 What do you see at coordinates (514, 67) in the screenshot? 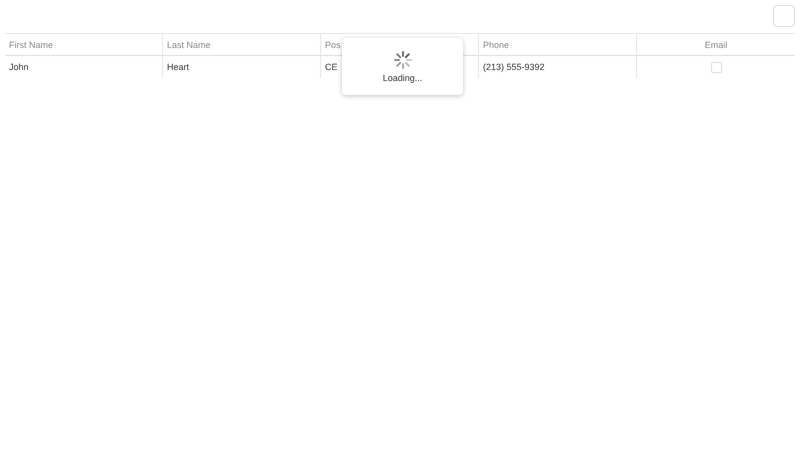
I see `table-cell: (213) 555-9392` at bounding box center [514, 67].